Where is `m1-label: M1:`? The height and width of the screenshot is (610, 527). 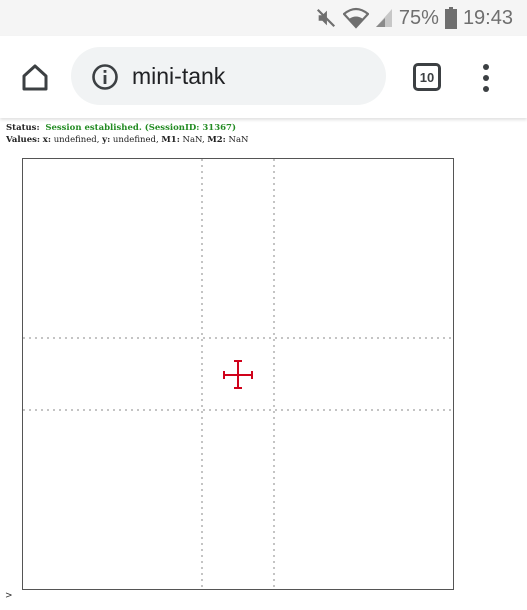
m1-label: M1: is located at coordinates (170, 140).